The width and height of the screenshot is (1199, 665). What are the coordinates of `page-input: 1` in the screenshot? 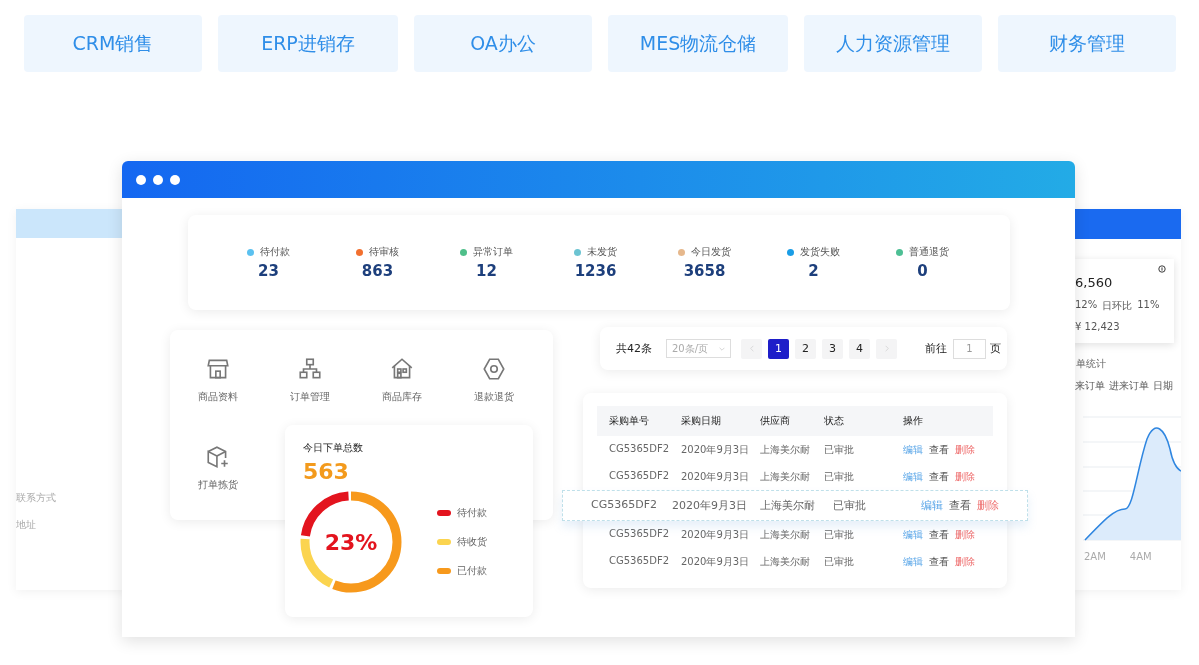 It's located at (969, 348).